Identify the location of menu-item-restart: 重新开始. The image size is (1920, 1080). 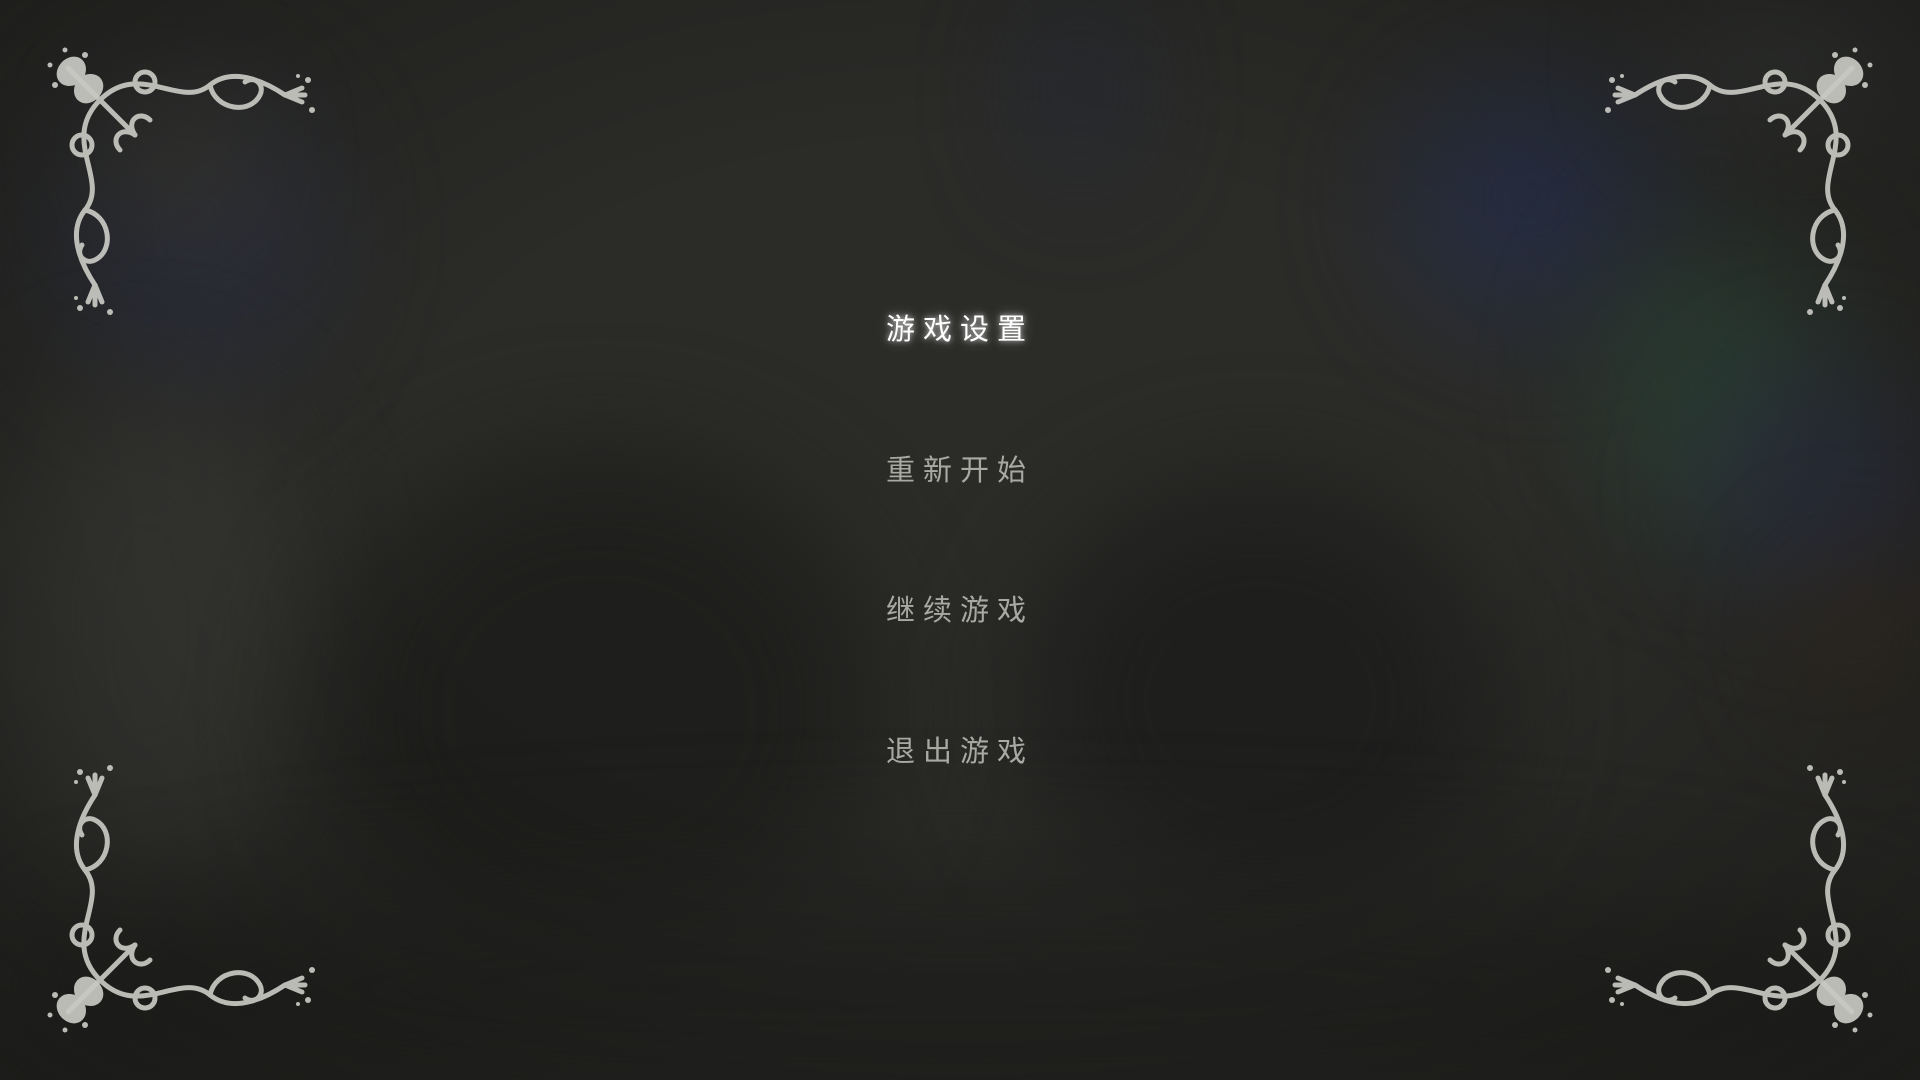
(960, 470).